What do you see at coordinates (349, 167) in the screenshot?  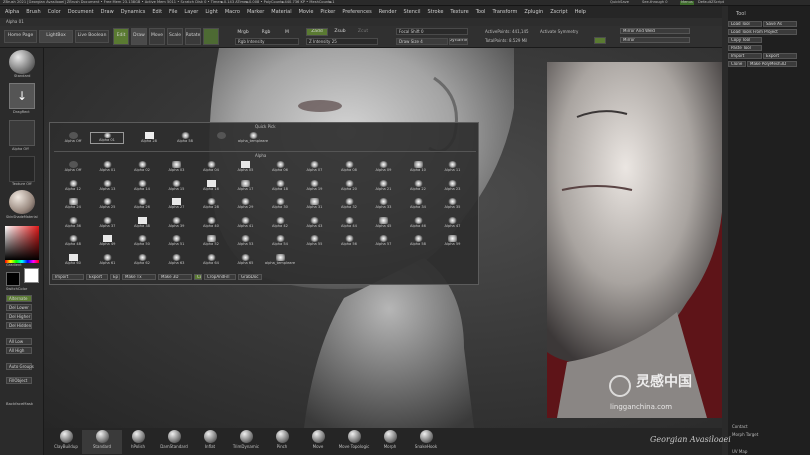 I see `alpha-item: Alpha 08` at bounding box center [349, 167].